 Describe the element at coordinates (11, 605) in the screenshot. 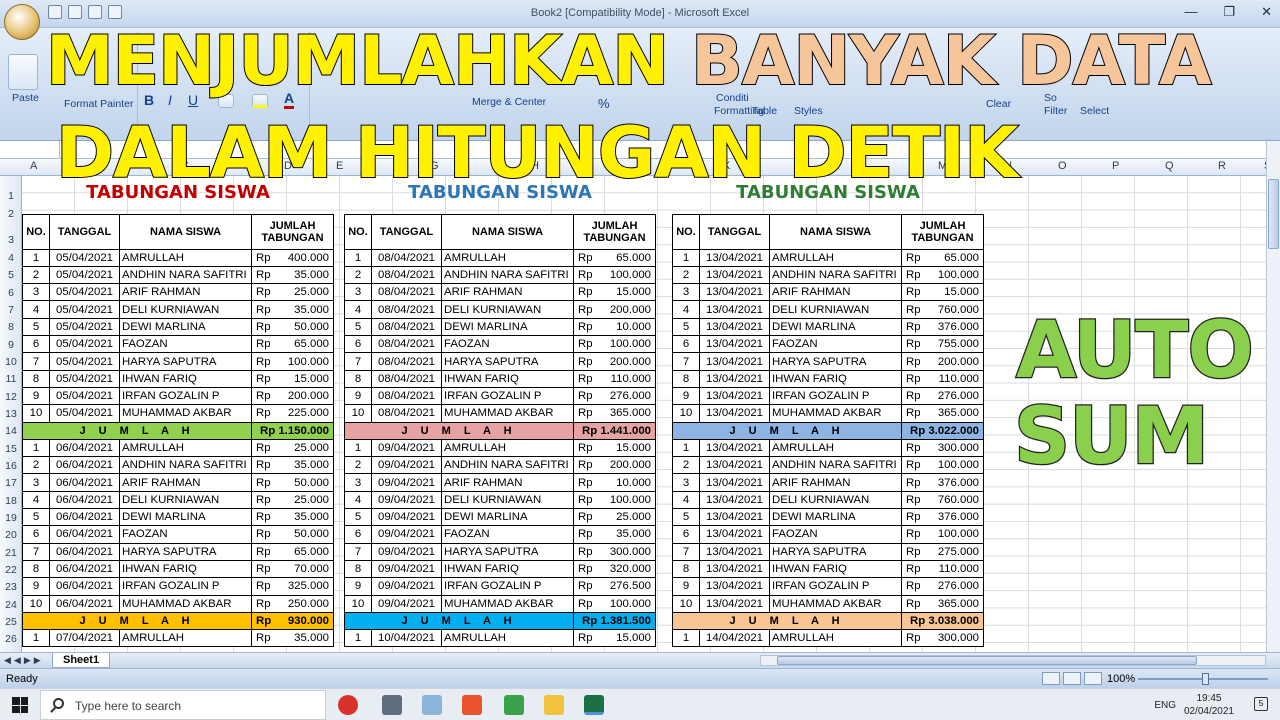

I see `row-header: 24` at that location.